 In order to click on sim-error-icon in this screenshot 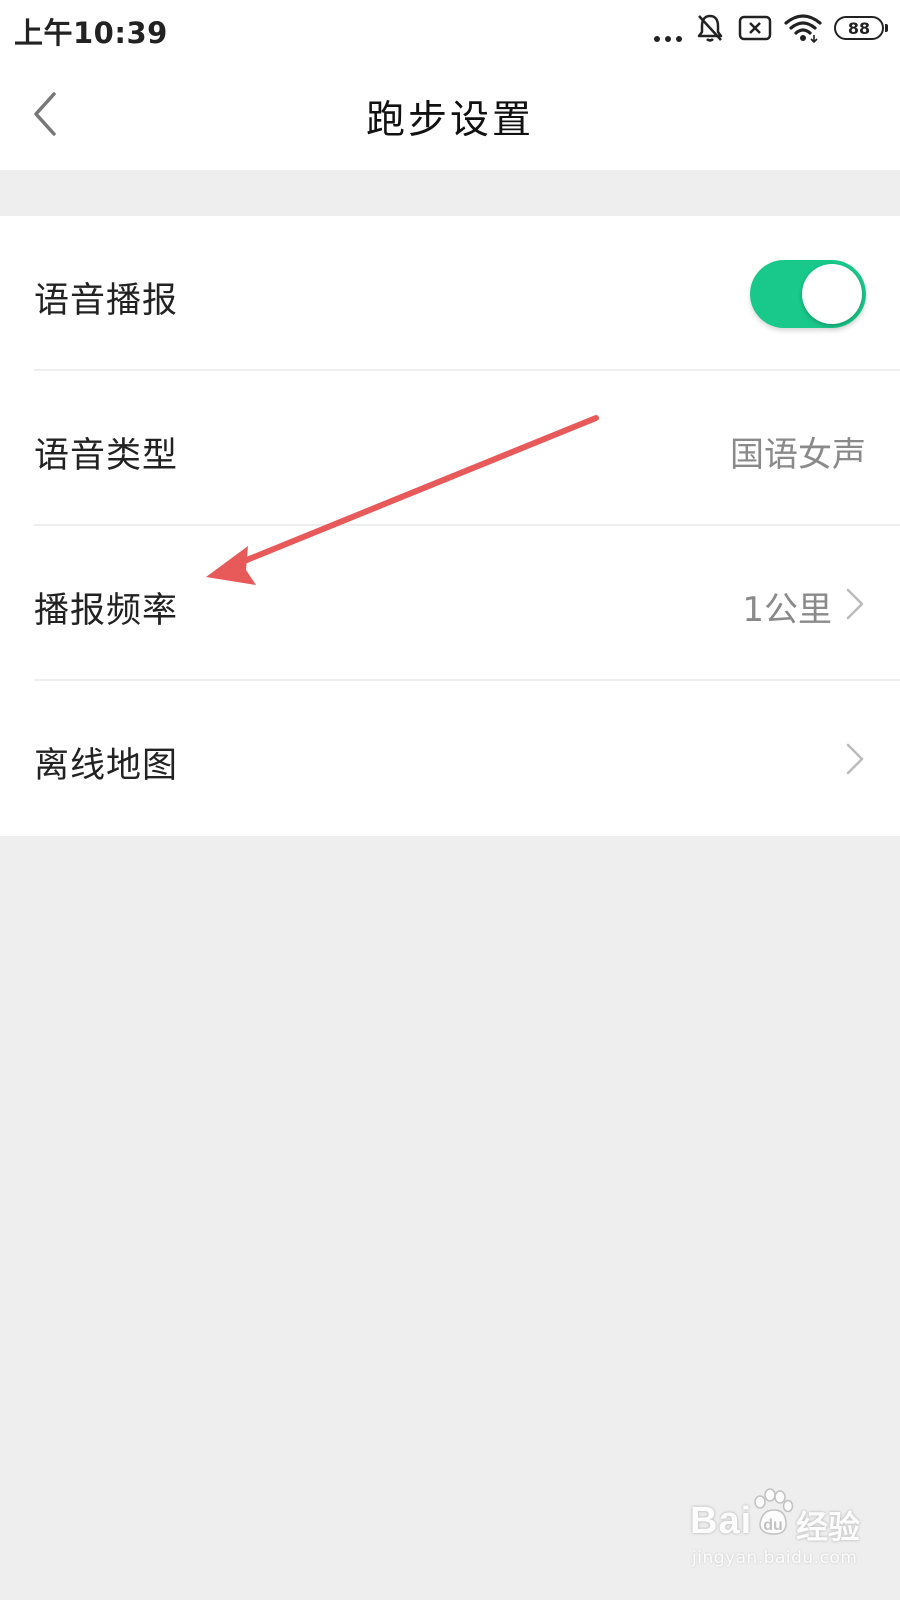, I will do `click(755, 28)`.